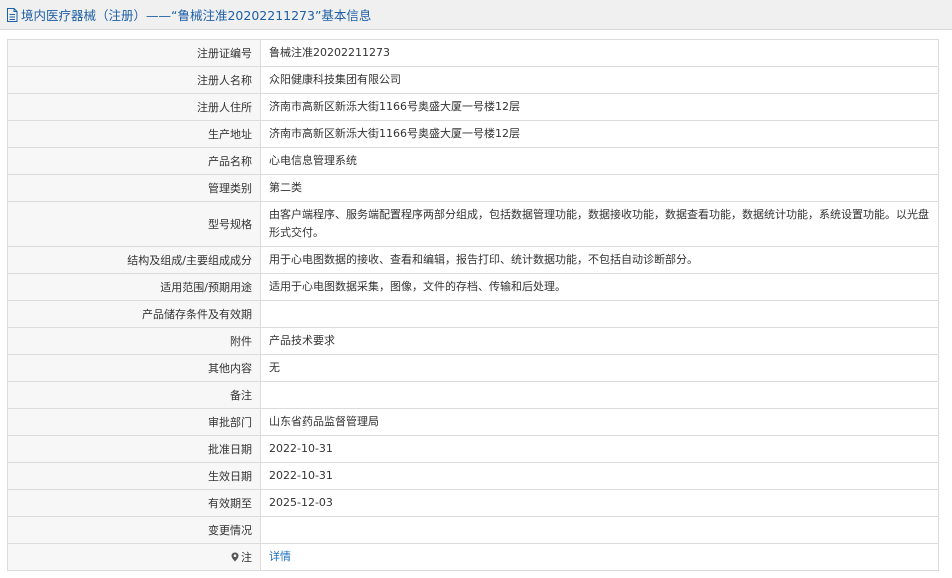 The image size is (952, 578). What do you see at coordinates (599, 341) in the screenshot?
I see `row-value: 产品技术要求` at bounding box center [599, 341].